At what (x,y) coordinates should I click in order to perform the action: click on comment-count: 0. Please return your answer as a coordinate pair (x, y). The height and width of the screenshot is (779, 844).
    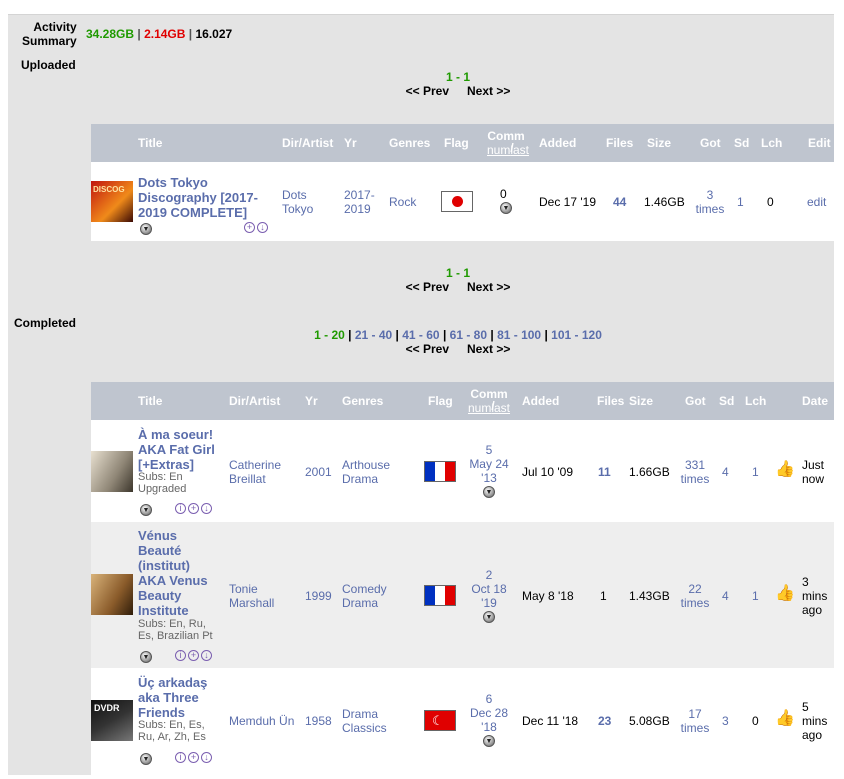
    Looking at the image, I should click on (503, 194).